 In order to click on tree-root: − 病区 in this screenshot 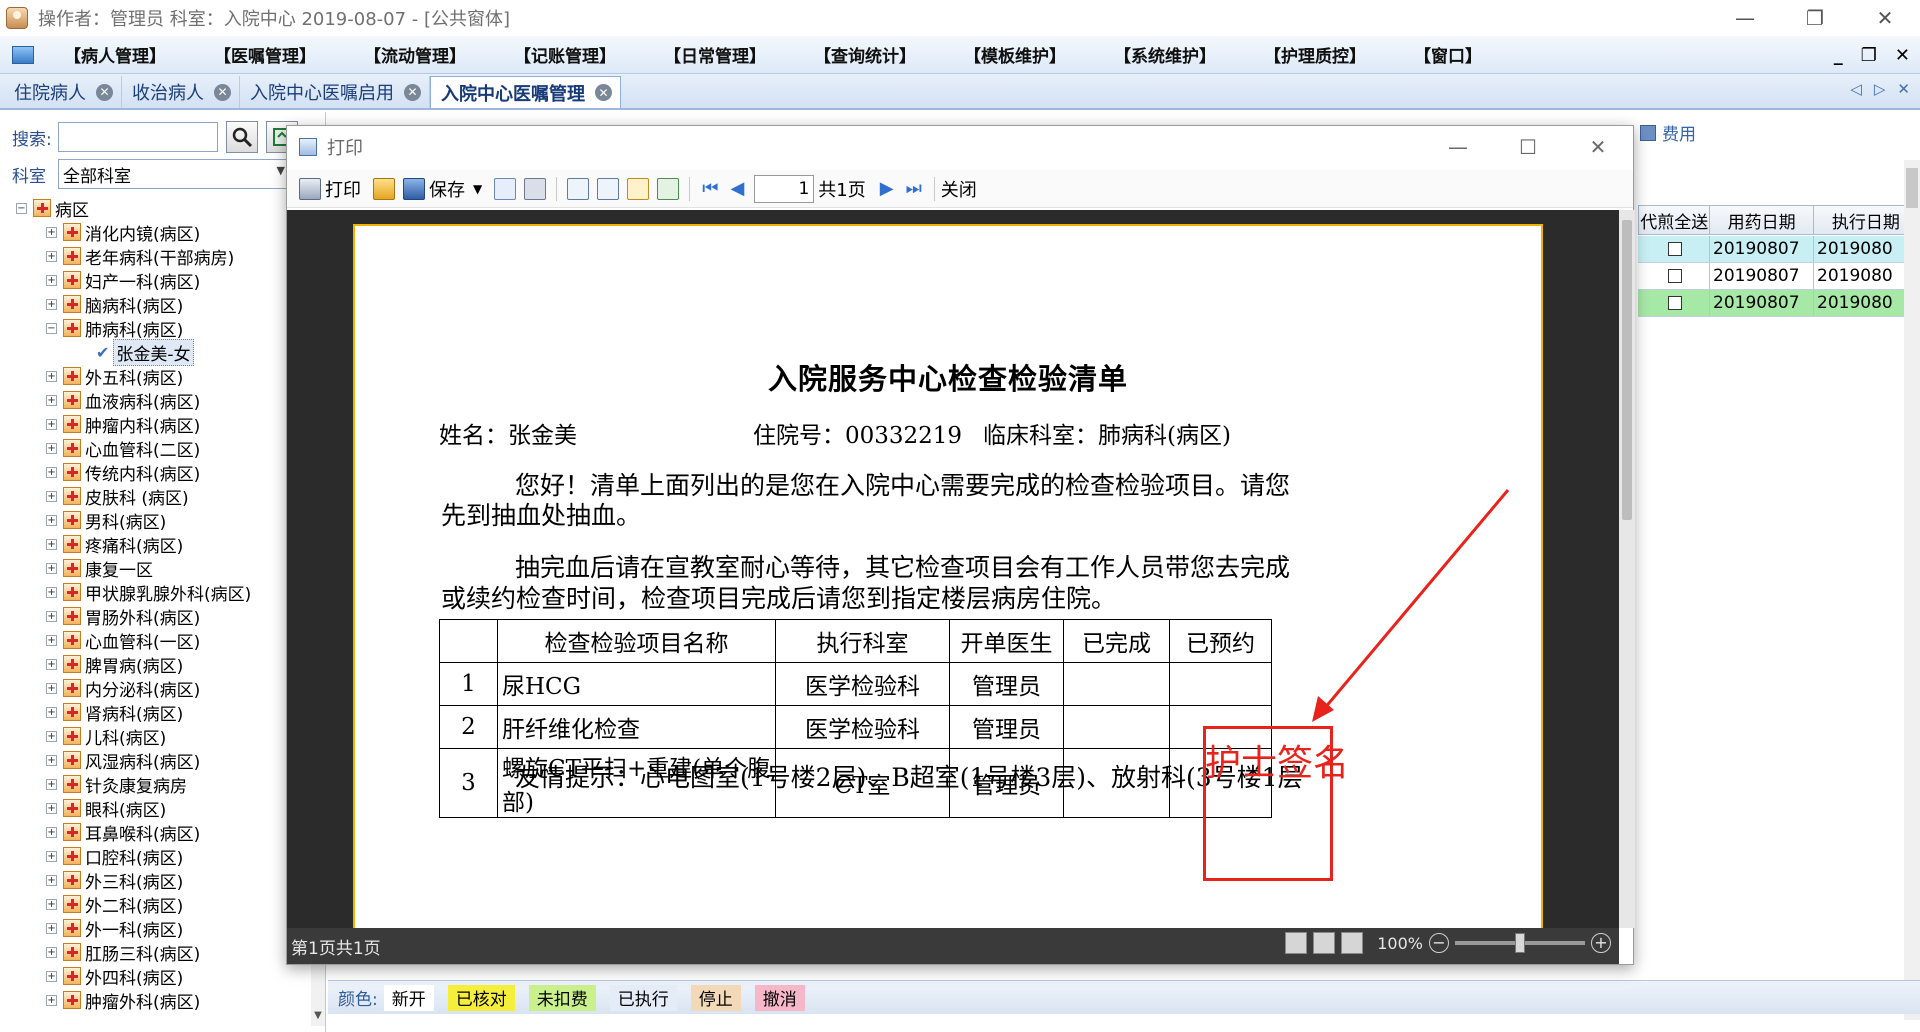, I will do `click(156, 208)`.